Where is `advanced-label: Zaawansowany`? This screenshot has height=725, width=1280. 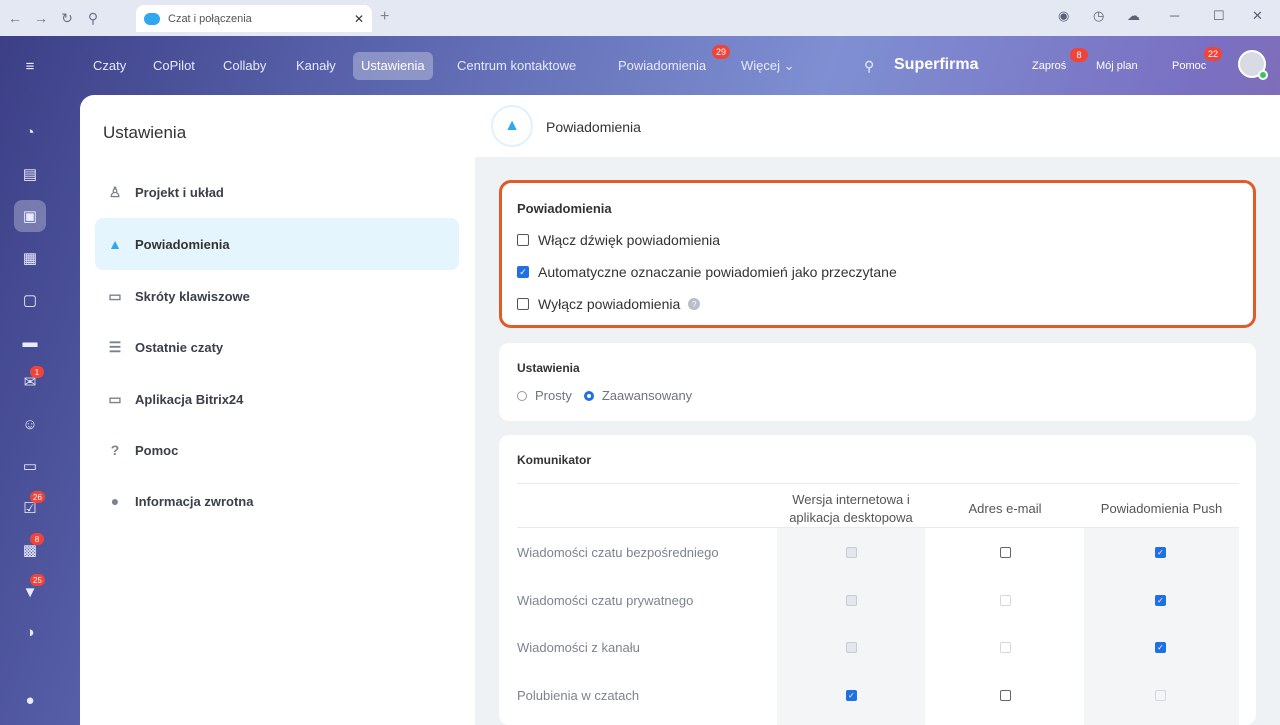 advanced-label: Zaawansowany is located at coordinates (647, 395).